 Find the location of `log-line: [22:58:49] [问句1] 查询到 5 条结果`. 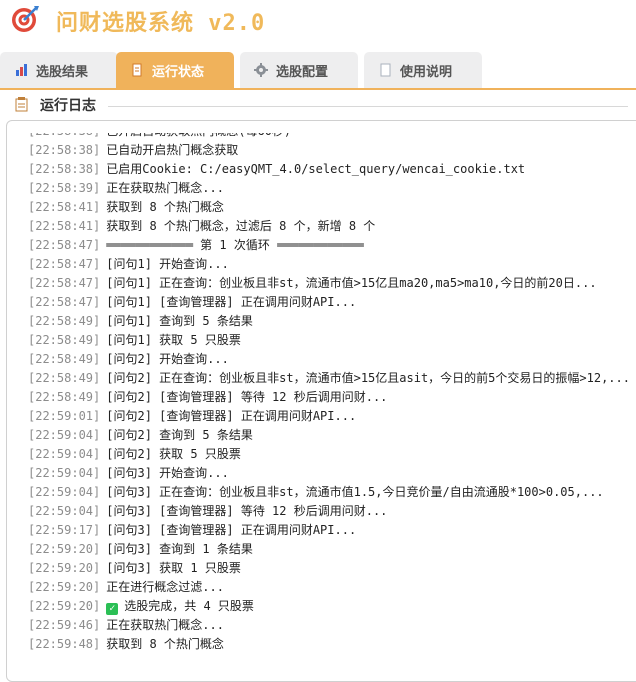

log-line: [22:58:49] [问句1] 查询到 5 条结果 is located at coordinates (332, 321).